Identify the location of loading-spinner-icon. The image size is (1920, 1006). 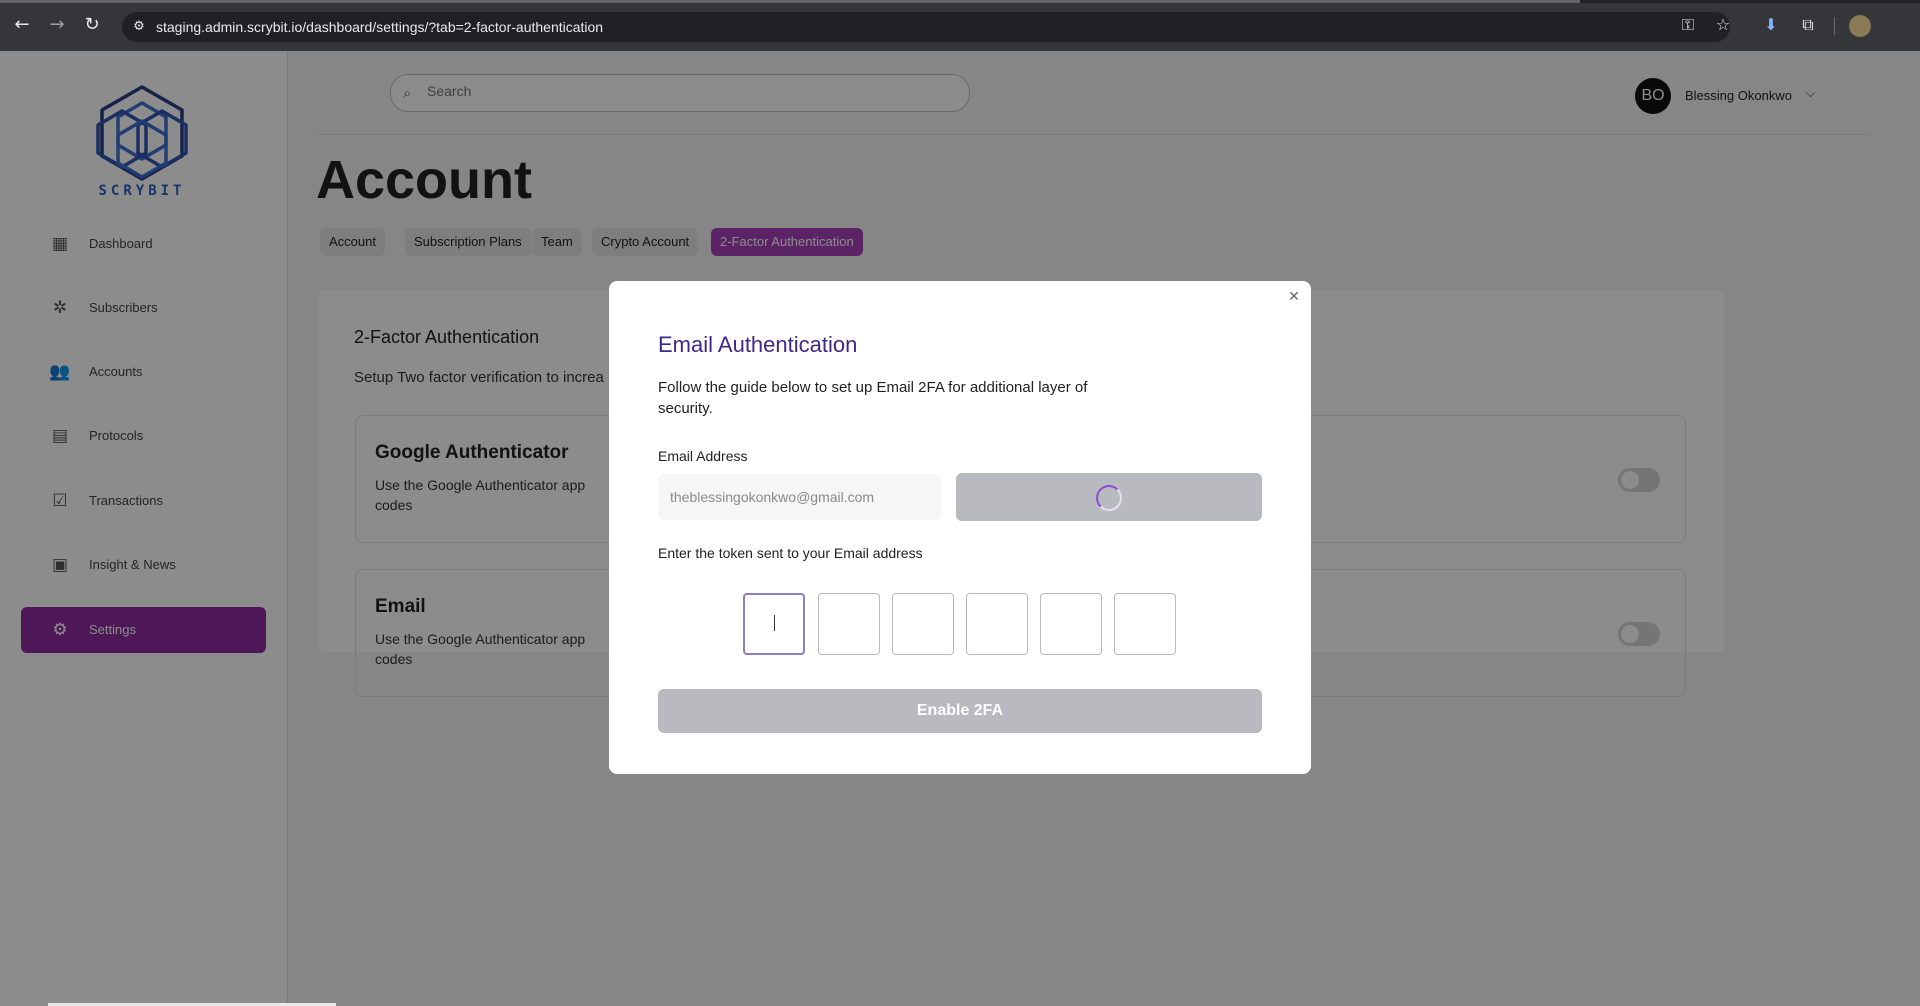
(1109, 498).